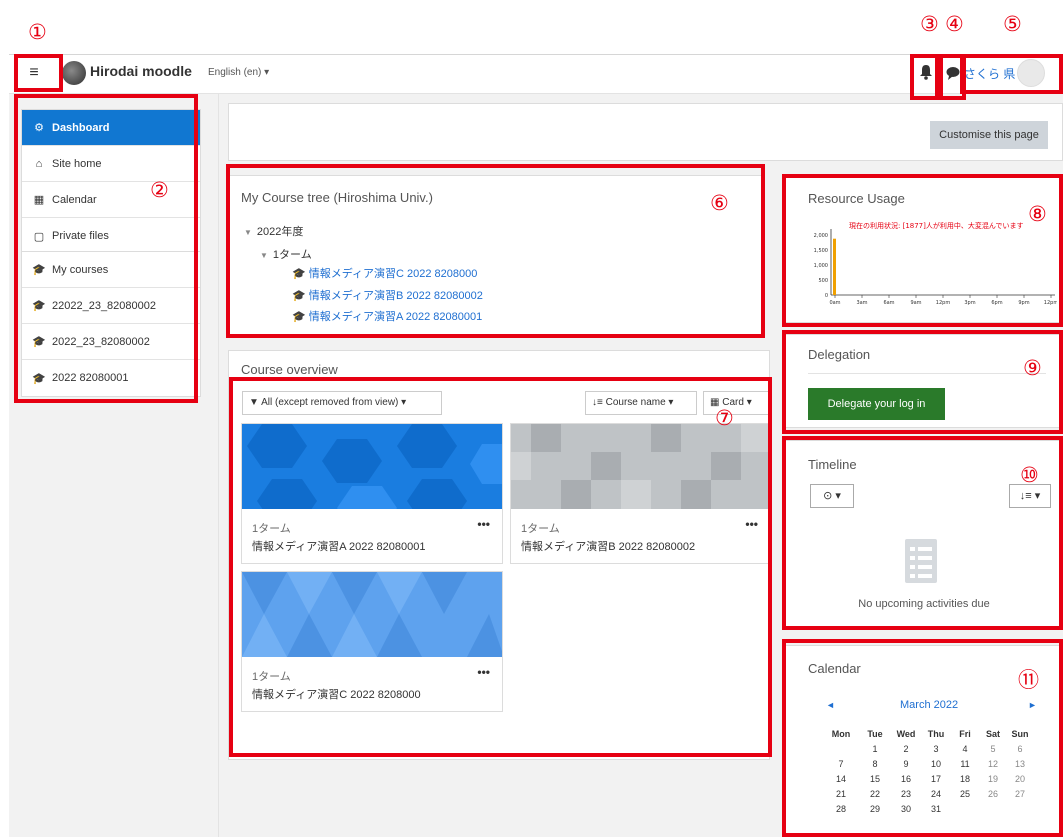  Describe the element at coordinates (954, 24) in the screenshot. I see `annotation-number-4: ④` at that location.